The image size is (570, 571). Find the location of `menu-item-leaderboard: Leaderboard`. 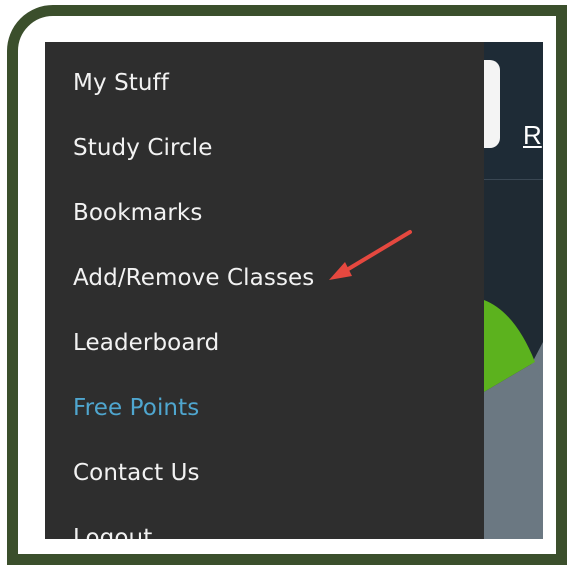

menu-item-leaderboard: Leaderboard is located at coordinates (146, 343).